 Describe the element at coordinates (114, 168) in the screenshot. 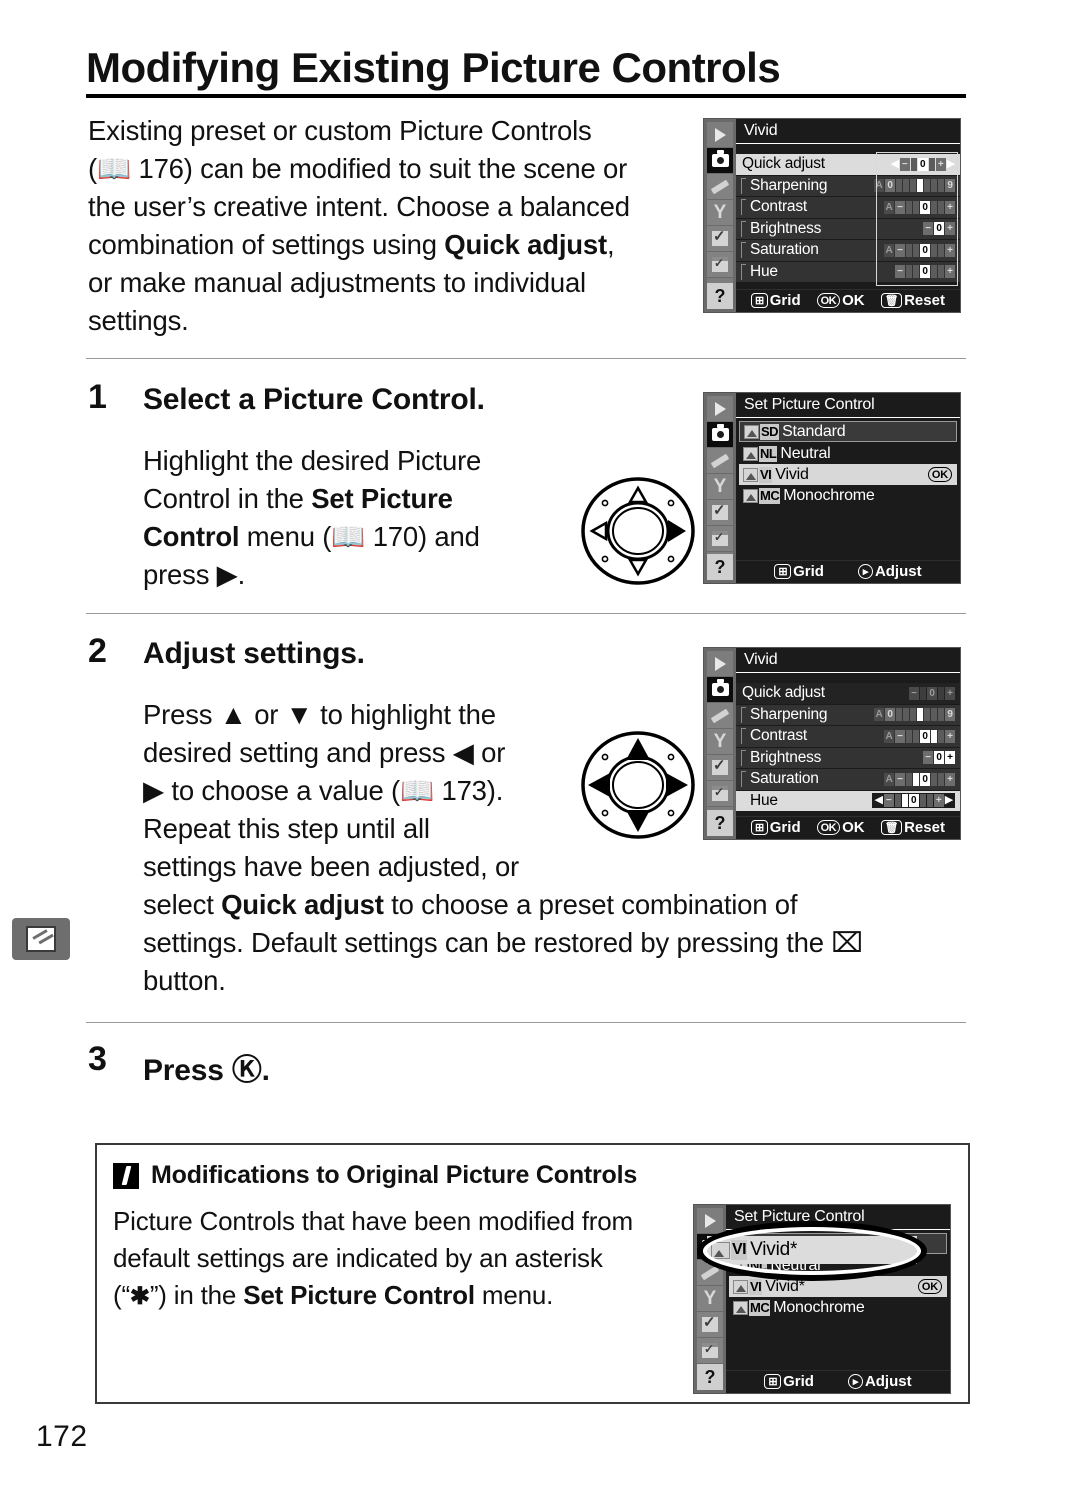

I see `book-icon: 📖` at that location.